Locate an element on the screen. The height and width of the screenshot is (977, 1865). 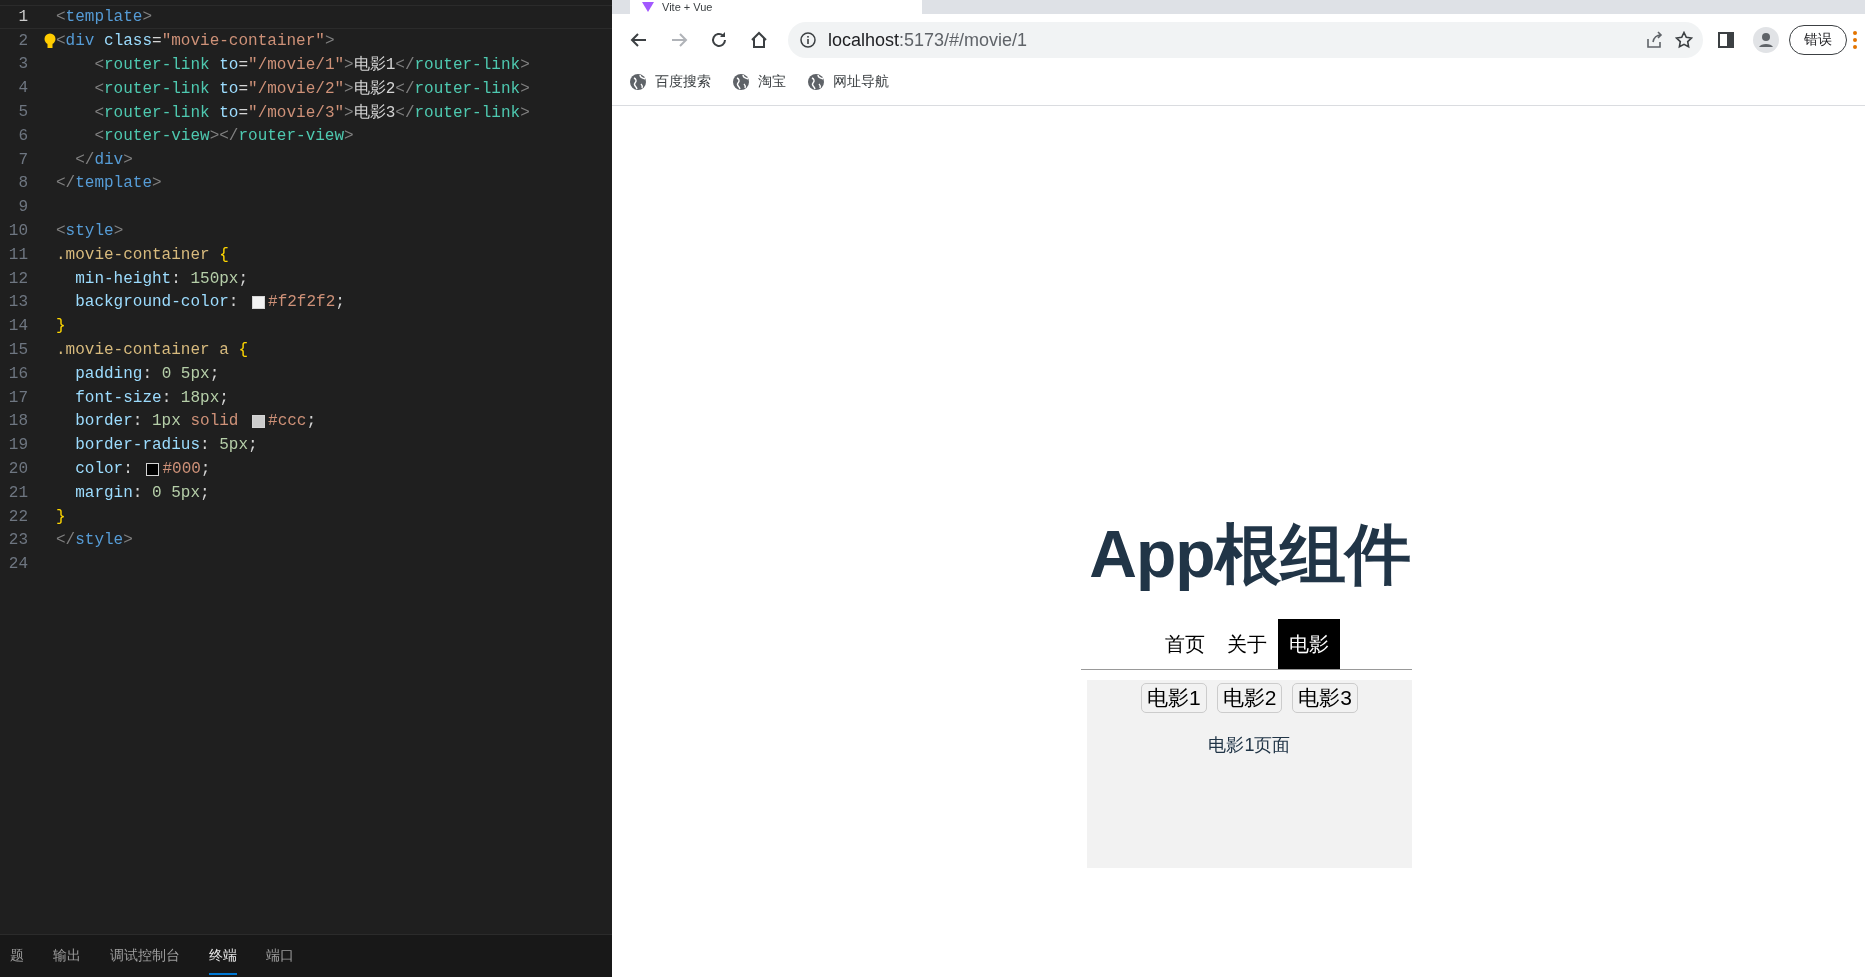
code-text: <template> is located at coordinates (104, 16).